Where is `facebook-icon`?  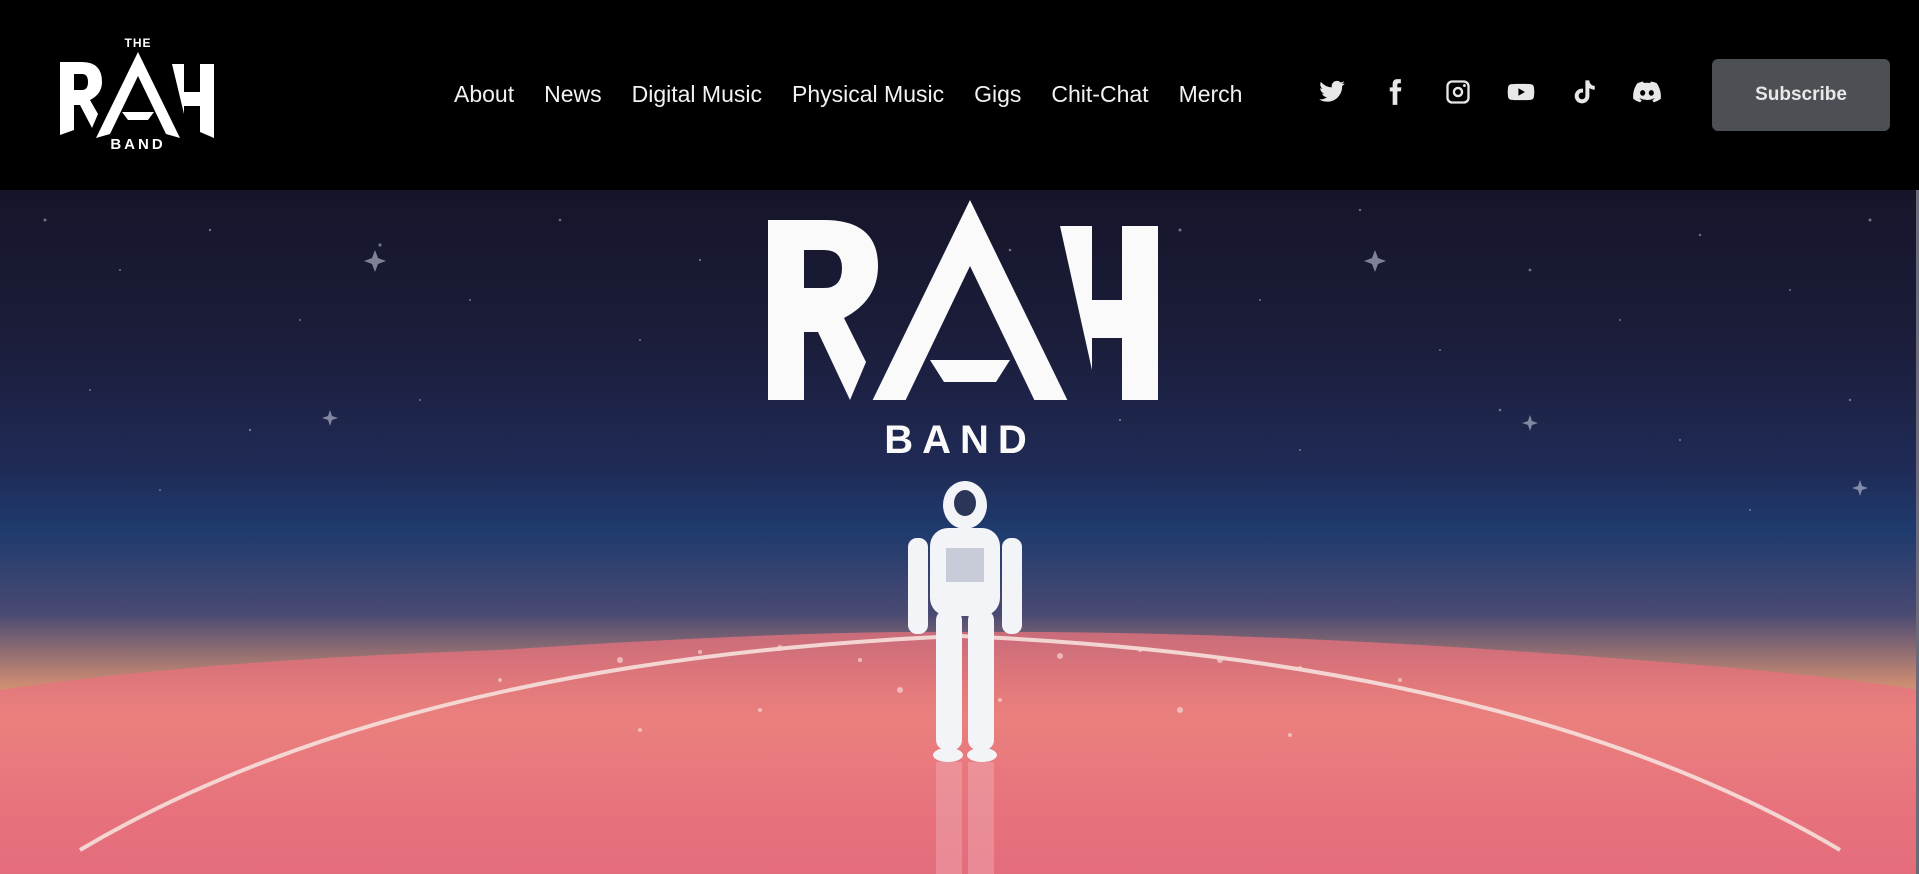 facebook-icon is located at coordinates (1395, 92).